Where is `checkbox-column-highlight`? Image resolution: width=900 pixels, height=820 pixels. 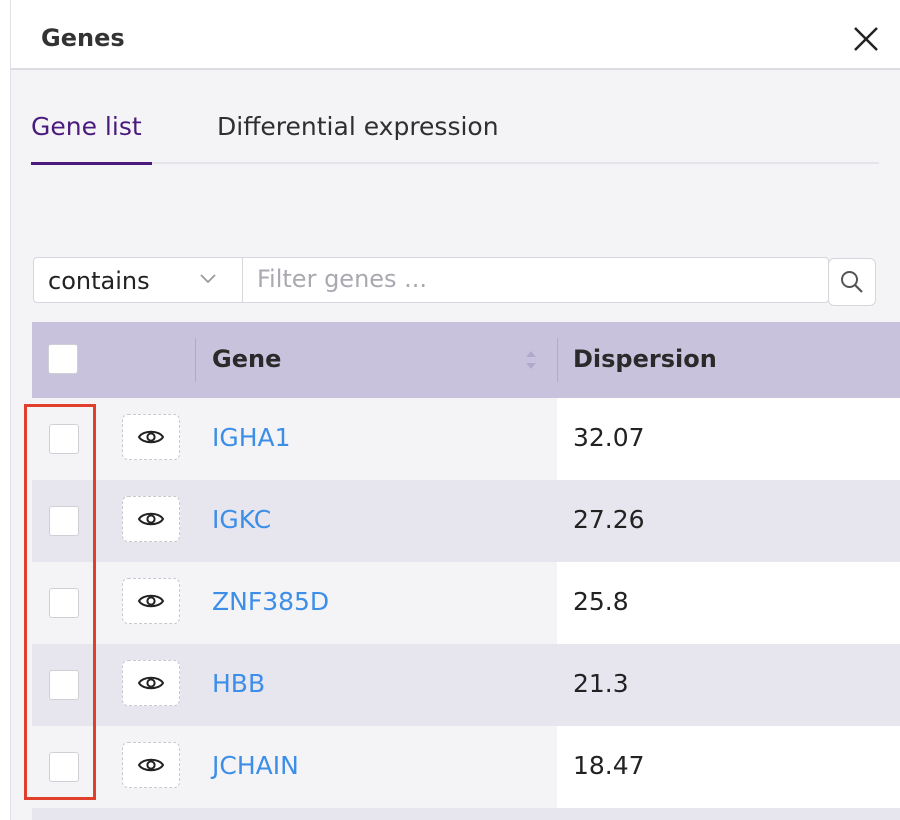
checkbox-column-highlight is located at coordinates (60, 602).